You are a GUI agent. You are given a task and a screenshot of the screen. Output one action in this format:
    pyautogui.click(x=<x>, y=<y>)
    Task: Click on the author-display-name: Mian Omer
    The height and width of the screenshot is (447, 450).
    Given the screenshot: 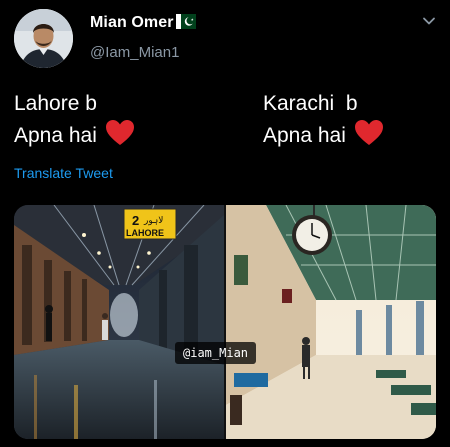 What is the action you would take?
    pyautogui.click(x=143, y=24)
    